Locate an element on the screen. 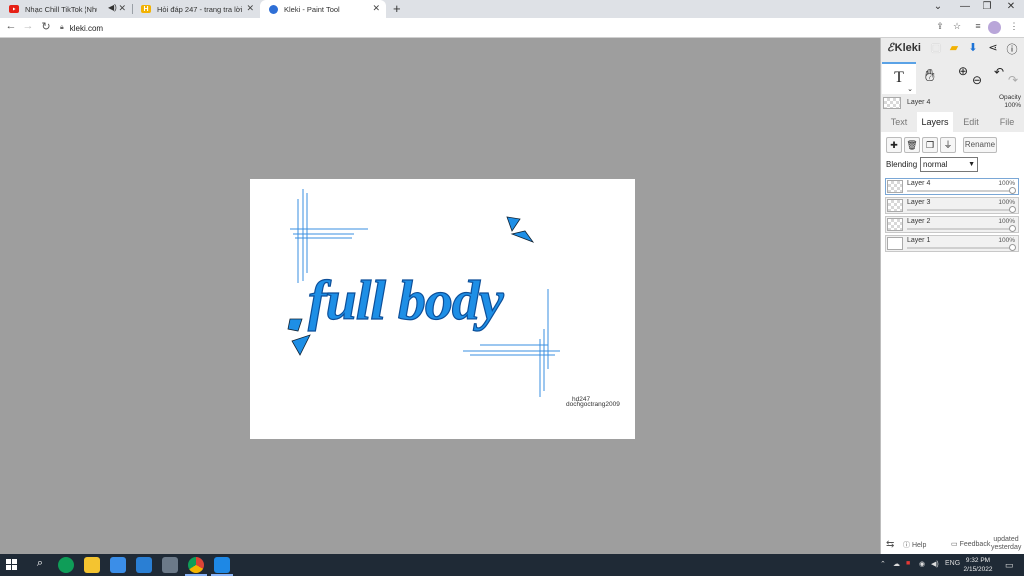 This screenshot has width=1024, height=576. new-image-icon: ▢ is located at coordinates (936, 47).